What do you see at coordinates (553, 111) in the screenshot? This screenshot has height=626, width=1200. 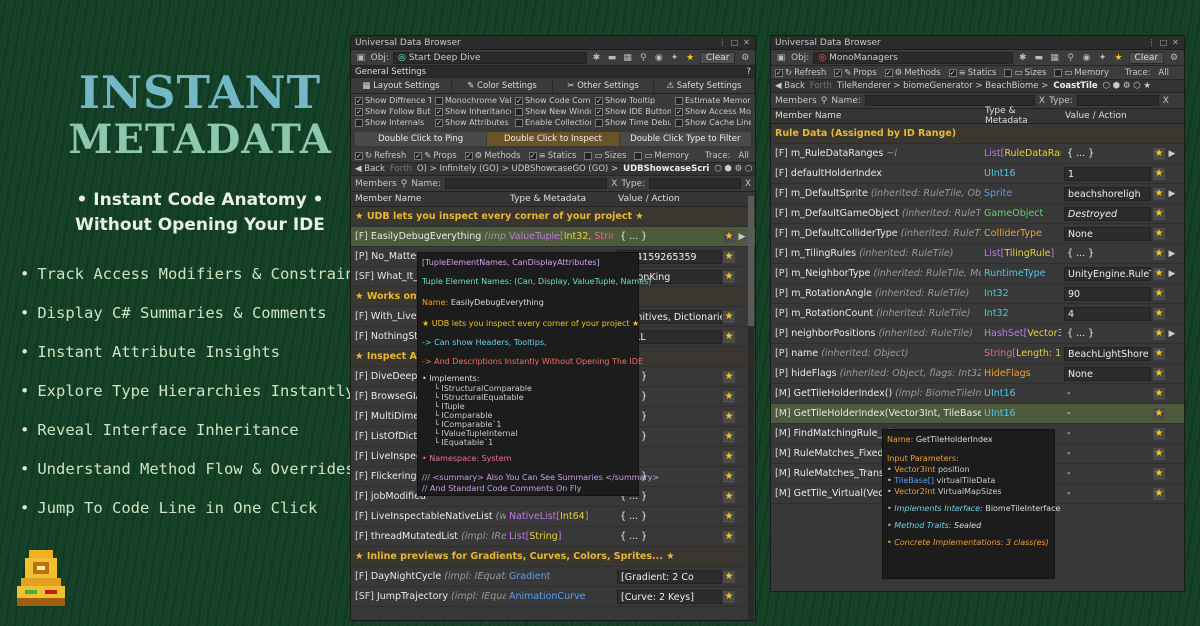 I see `settings-checkbox: Show New Window Butto` at bounding box center [553, 111].